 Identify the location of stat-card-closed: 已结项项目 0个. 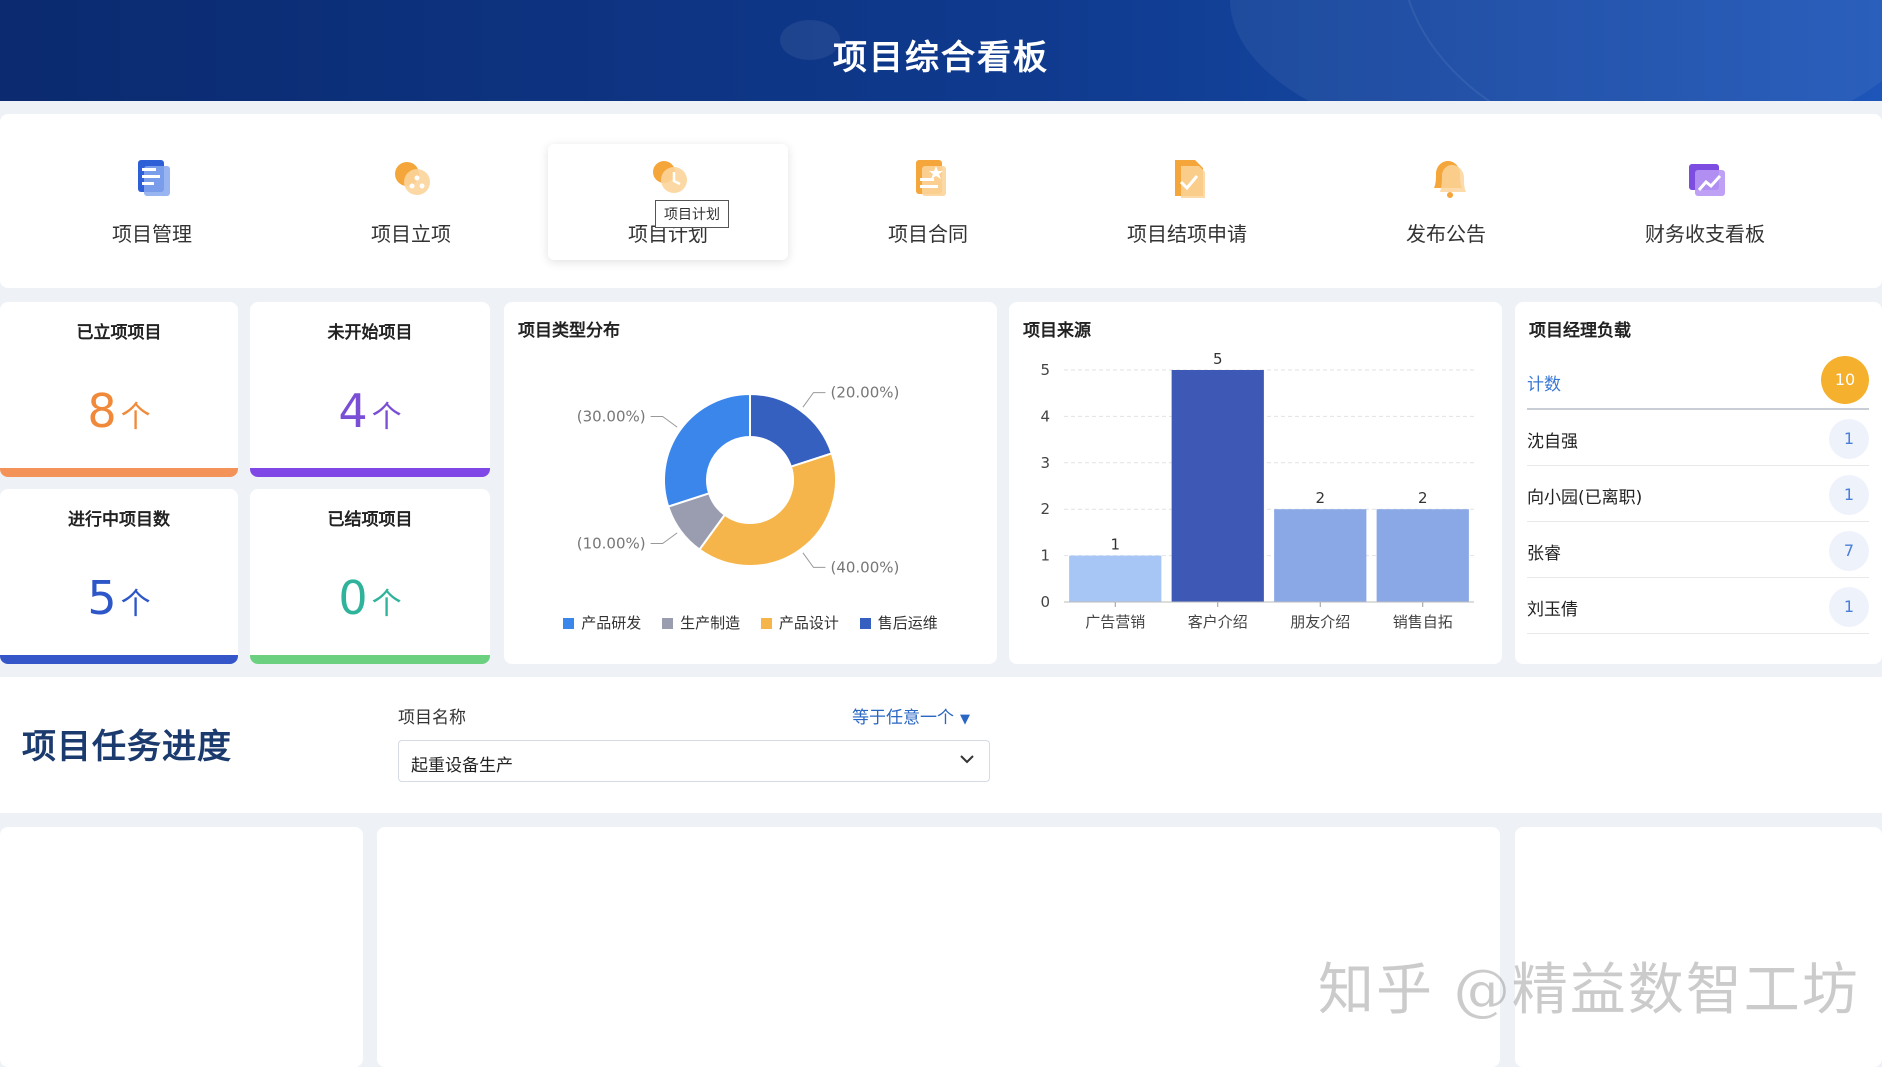
(370, 576).